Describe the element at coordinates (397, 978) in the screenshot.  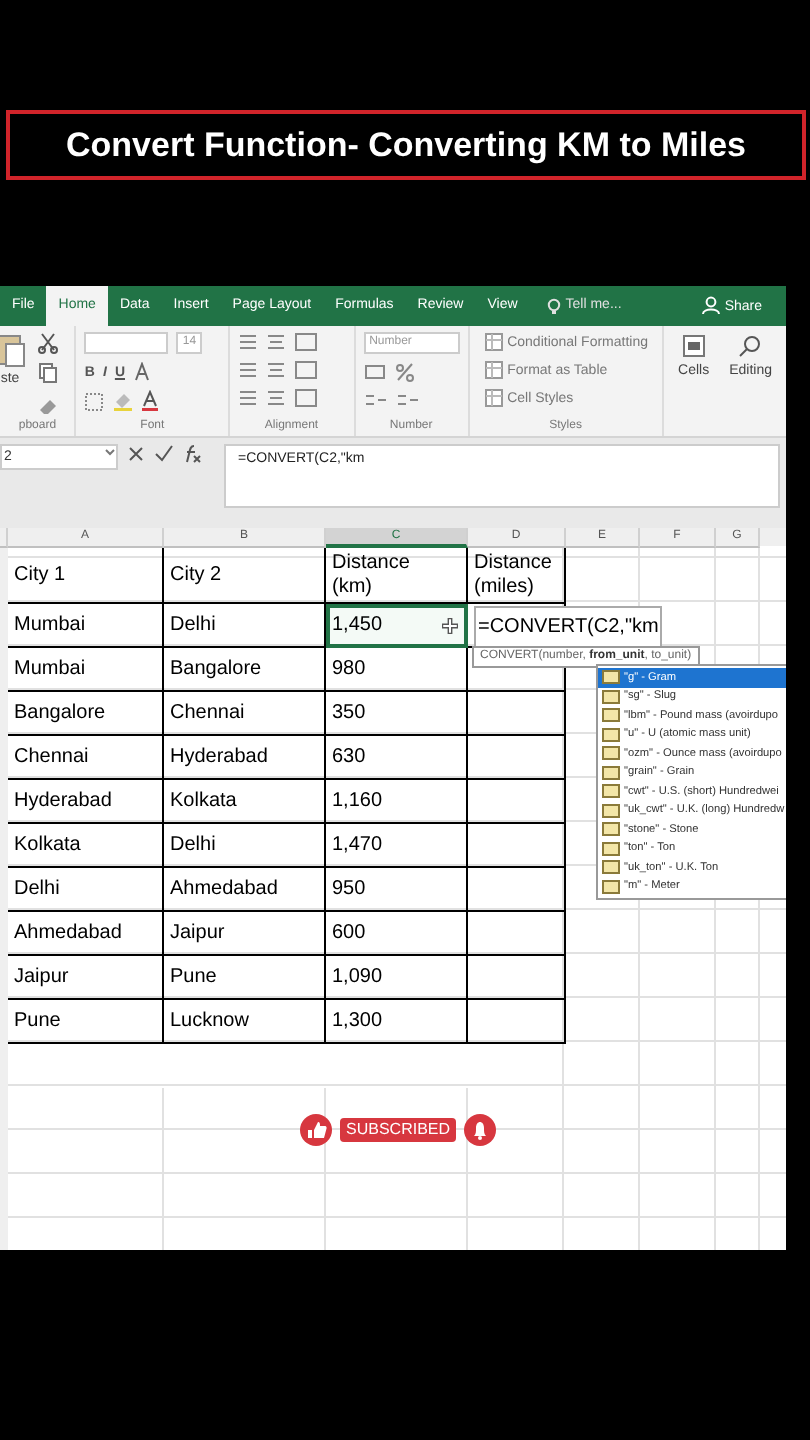
I see `table-cell: 1,090` at that location.